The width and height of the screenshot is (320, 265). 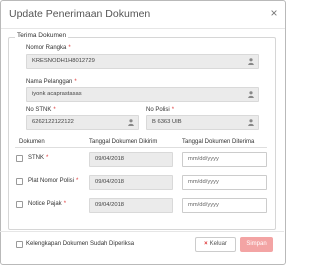 What do you see at coordinates (131, 159) in the screenshot?
I see `stnk-sent-date: 09/04/2018` at bounding box center [131, 159].